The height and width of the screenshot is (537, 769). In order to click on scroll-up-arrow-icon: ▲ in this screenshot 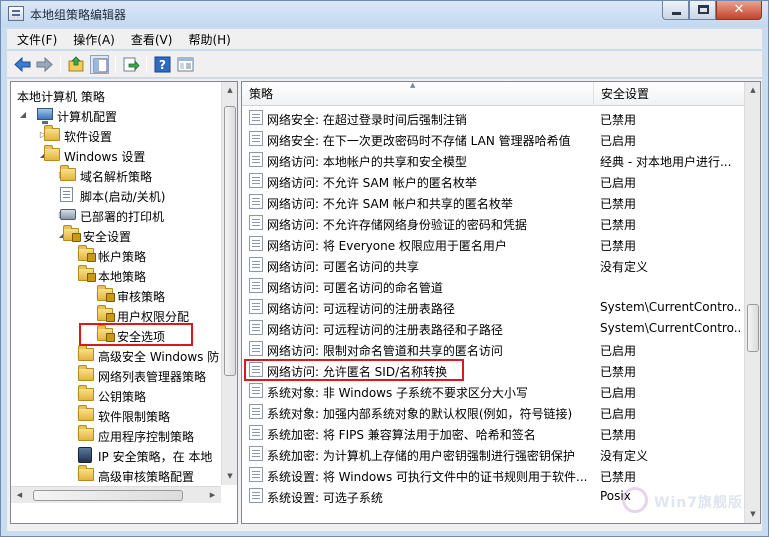, I will do `click(229, 90)`.